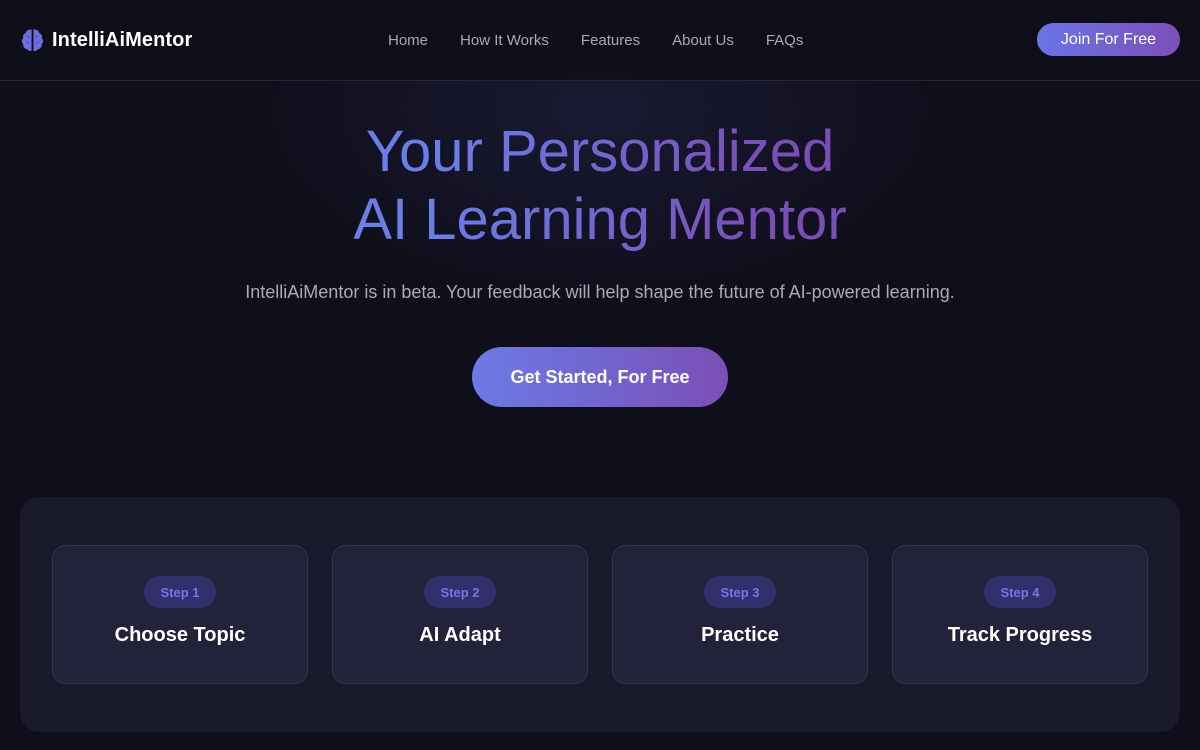 Image resolution: width=1200 pixels, height=750 pixels. I want to click on step-badge: Step 4, so click(1020, 592).